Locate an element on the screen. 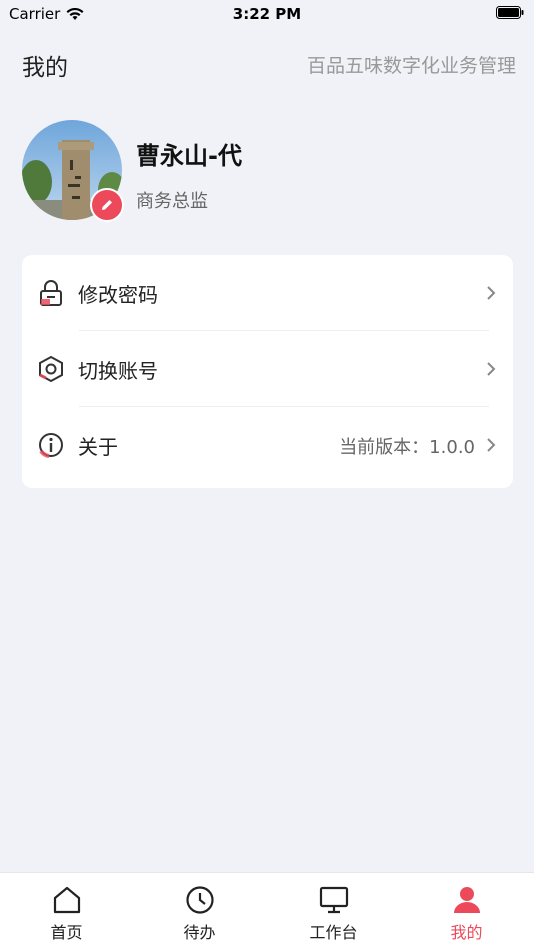  edit-avatar-button is located at coordinates (107, 205).